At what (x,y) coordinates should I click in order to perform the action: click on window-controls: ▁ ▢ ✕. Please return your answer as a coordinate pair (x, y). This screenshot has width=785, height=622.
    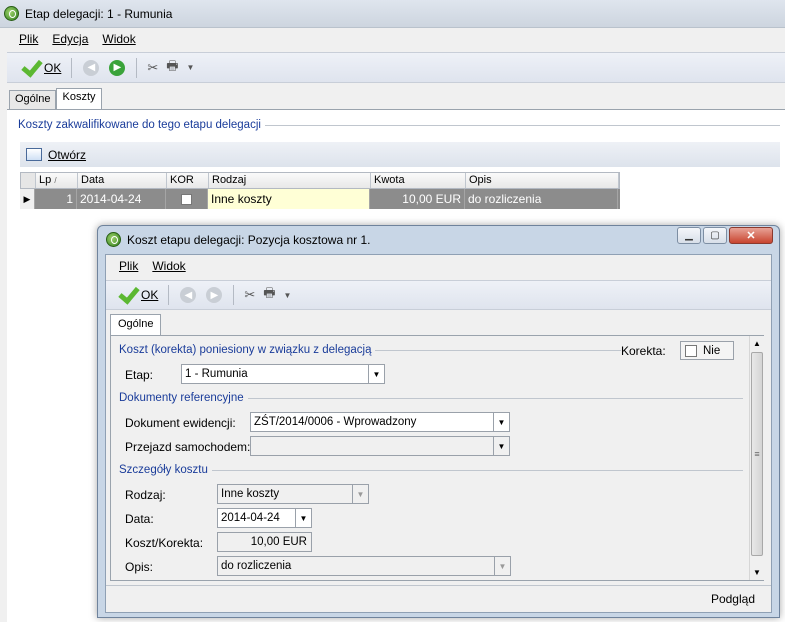
    Looking at the image, I should click on (725, 235).